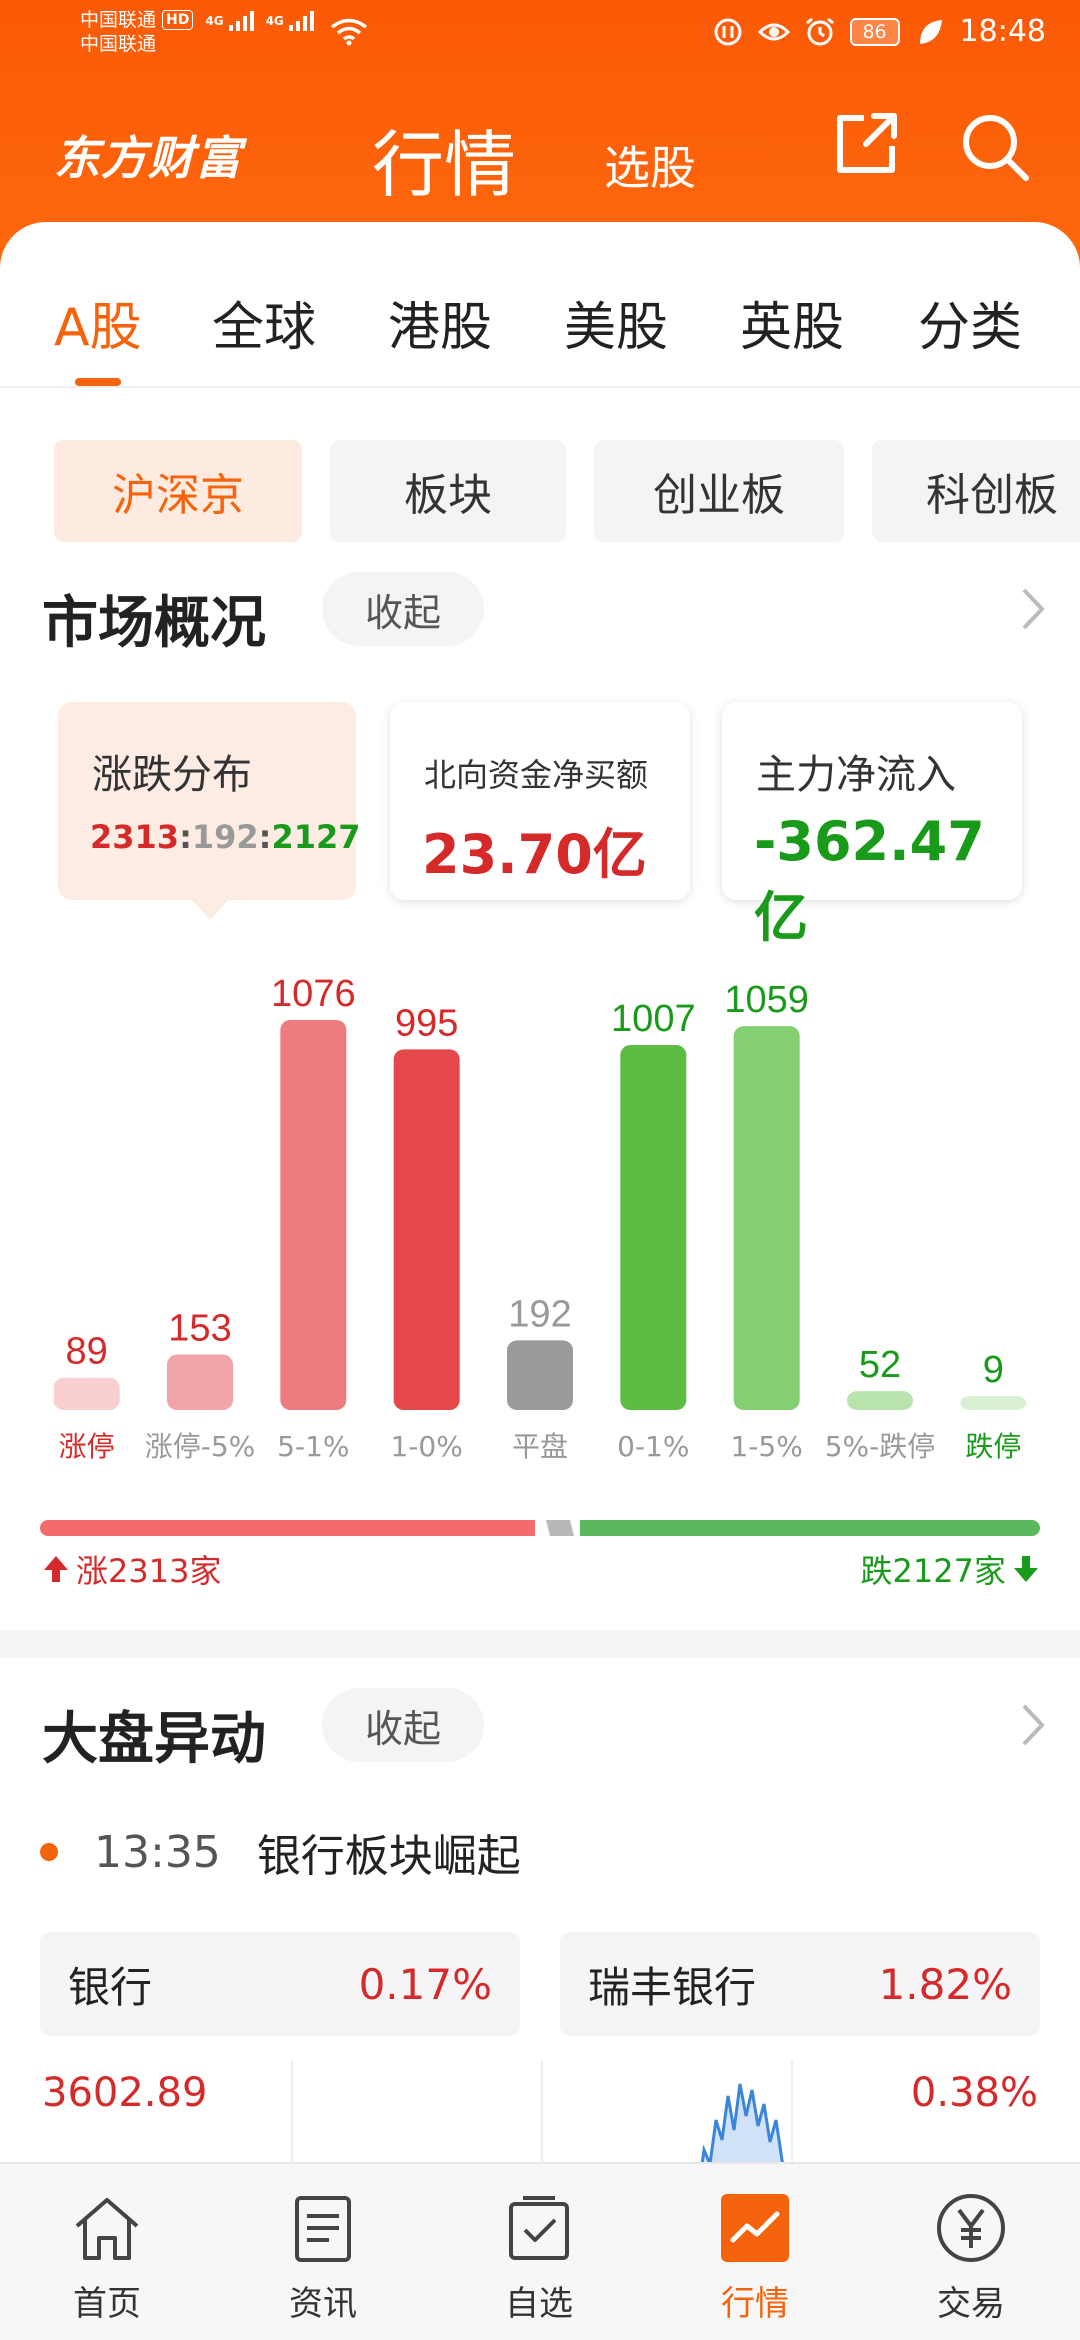 This screenshot has height=2340, width=1080. Describe the element at coordinates (118, 20) in the screenshot. I see `carrier-name-1: 中国联通` at that location.